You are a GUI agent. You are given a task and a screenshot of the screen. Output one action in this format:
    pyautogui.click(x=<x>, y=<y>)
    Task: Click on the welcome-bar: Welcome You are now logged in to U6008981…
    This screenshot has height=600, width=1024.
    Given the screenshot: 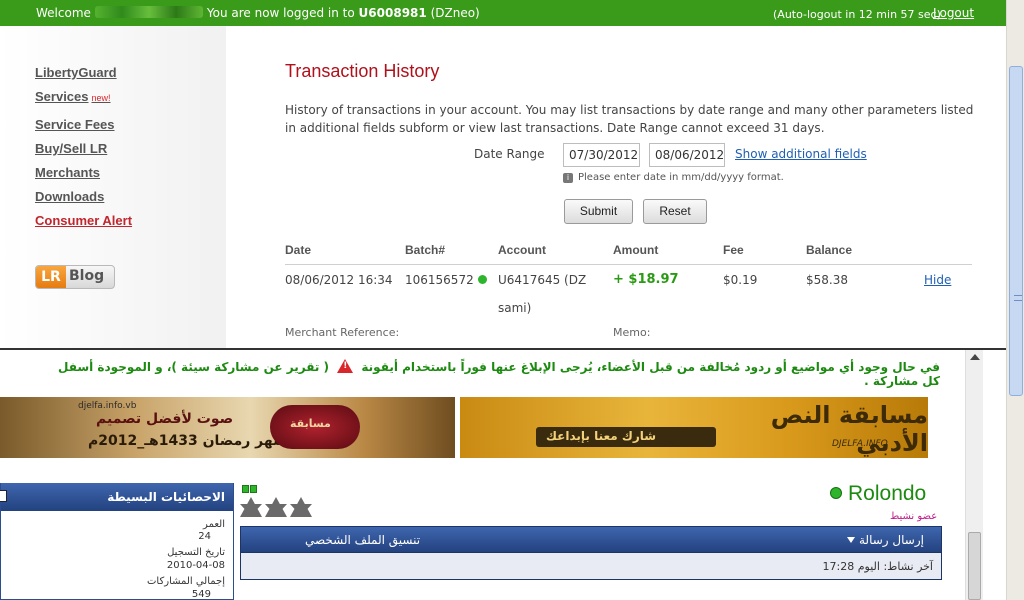 What is the action you would take?
    pyautogui.click(x=503, y=13)
    